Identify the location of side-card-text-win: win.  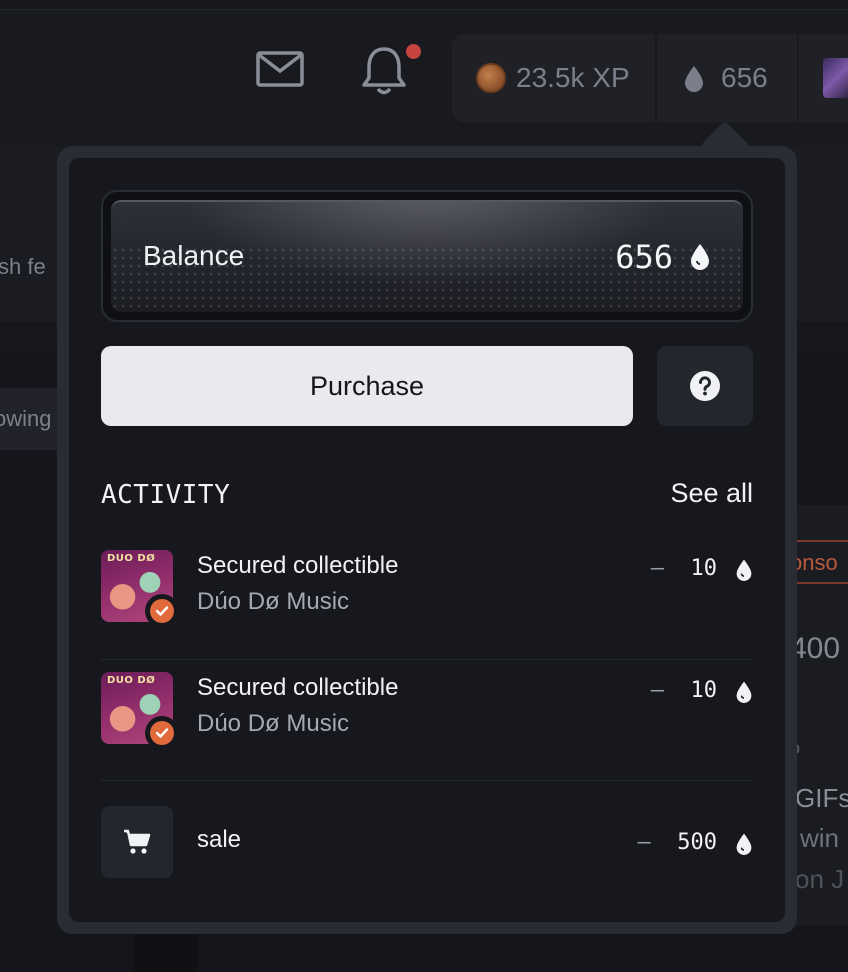
(820, 838).